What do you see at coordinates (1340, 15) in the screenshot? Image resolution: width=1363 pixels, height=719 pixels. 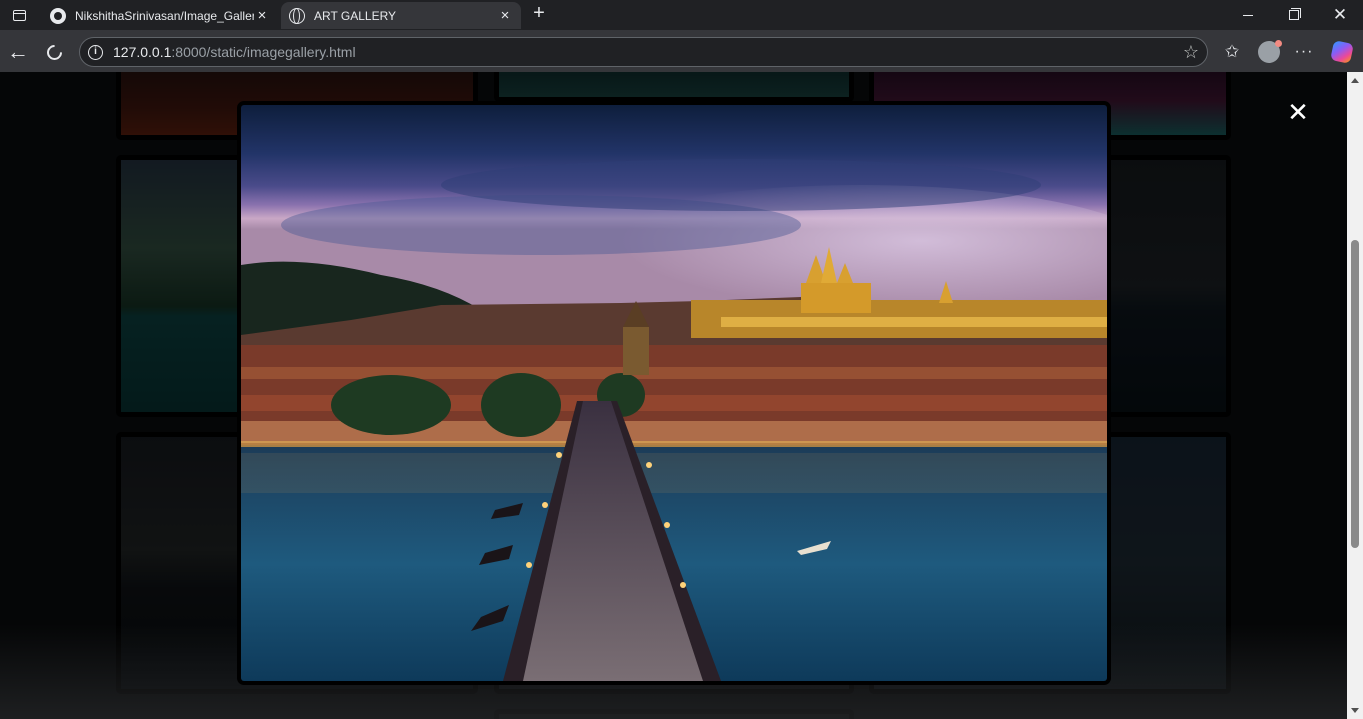 I see `window-close-button: ✕` at bounding box center [1340, 15].